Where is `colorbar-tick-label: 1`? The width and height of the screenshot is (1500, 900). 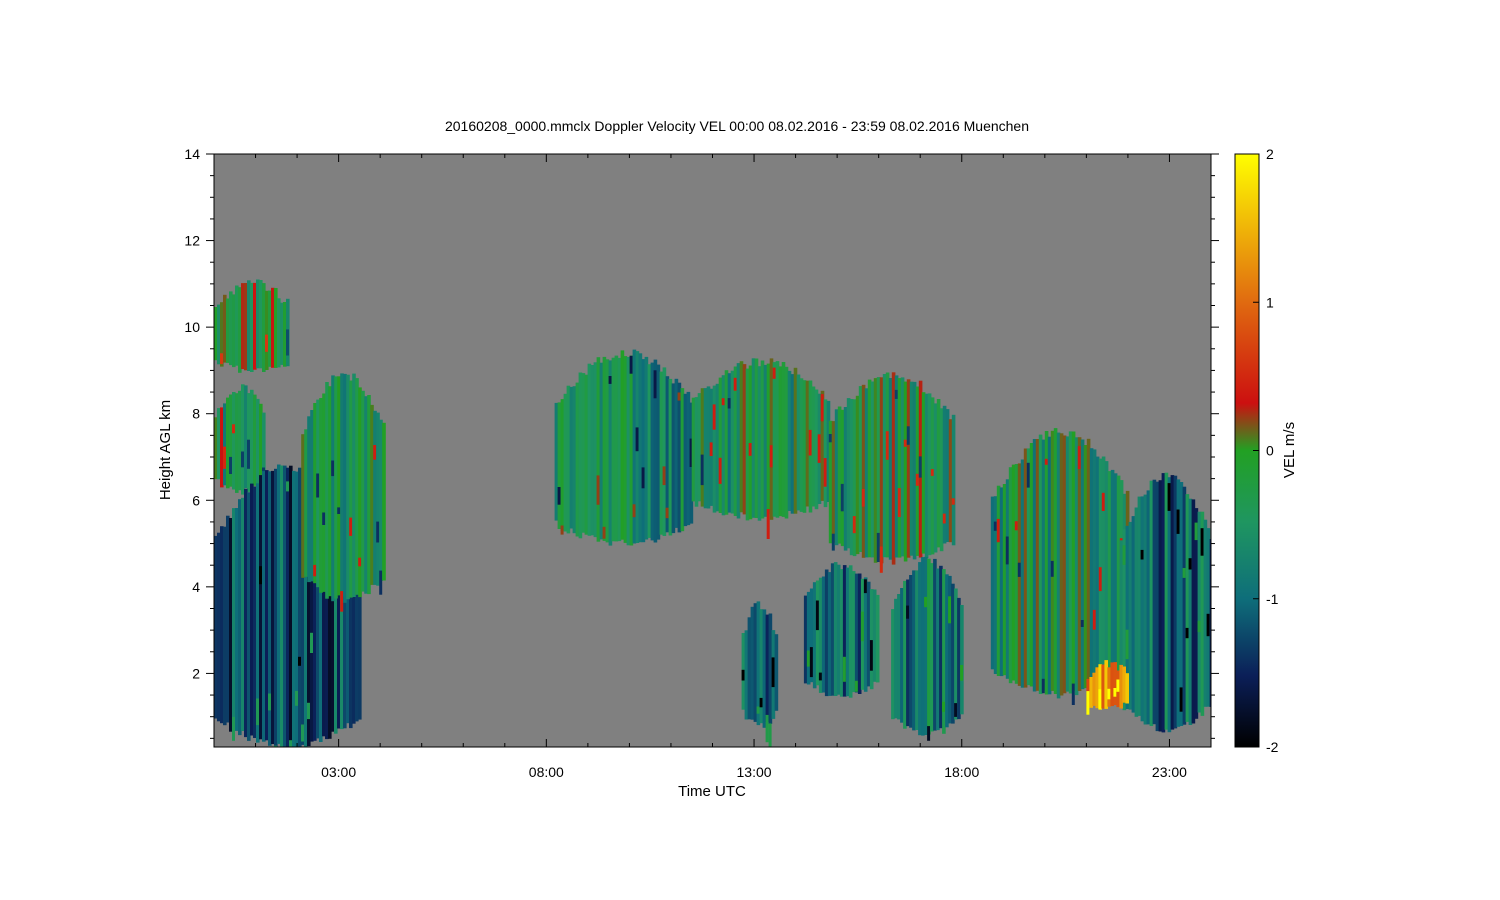 colorbar-tick-label: 1 is located at coordinates (1270, 302).